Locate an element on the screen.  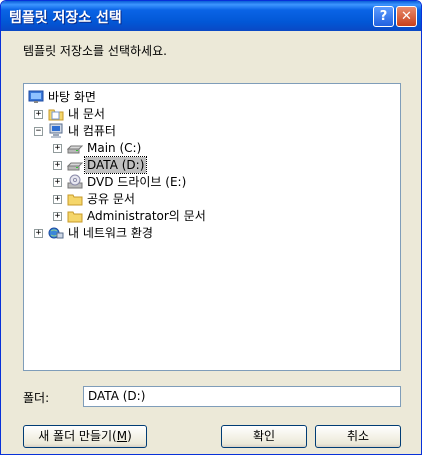
tree-label-selected: DATA (D:) is located at coordinates (115, 165).